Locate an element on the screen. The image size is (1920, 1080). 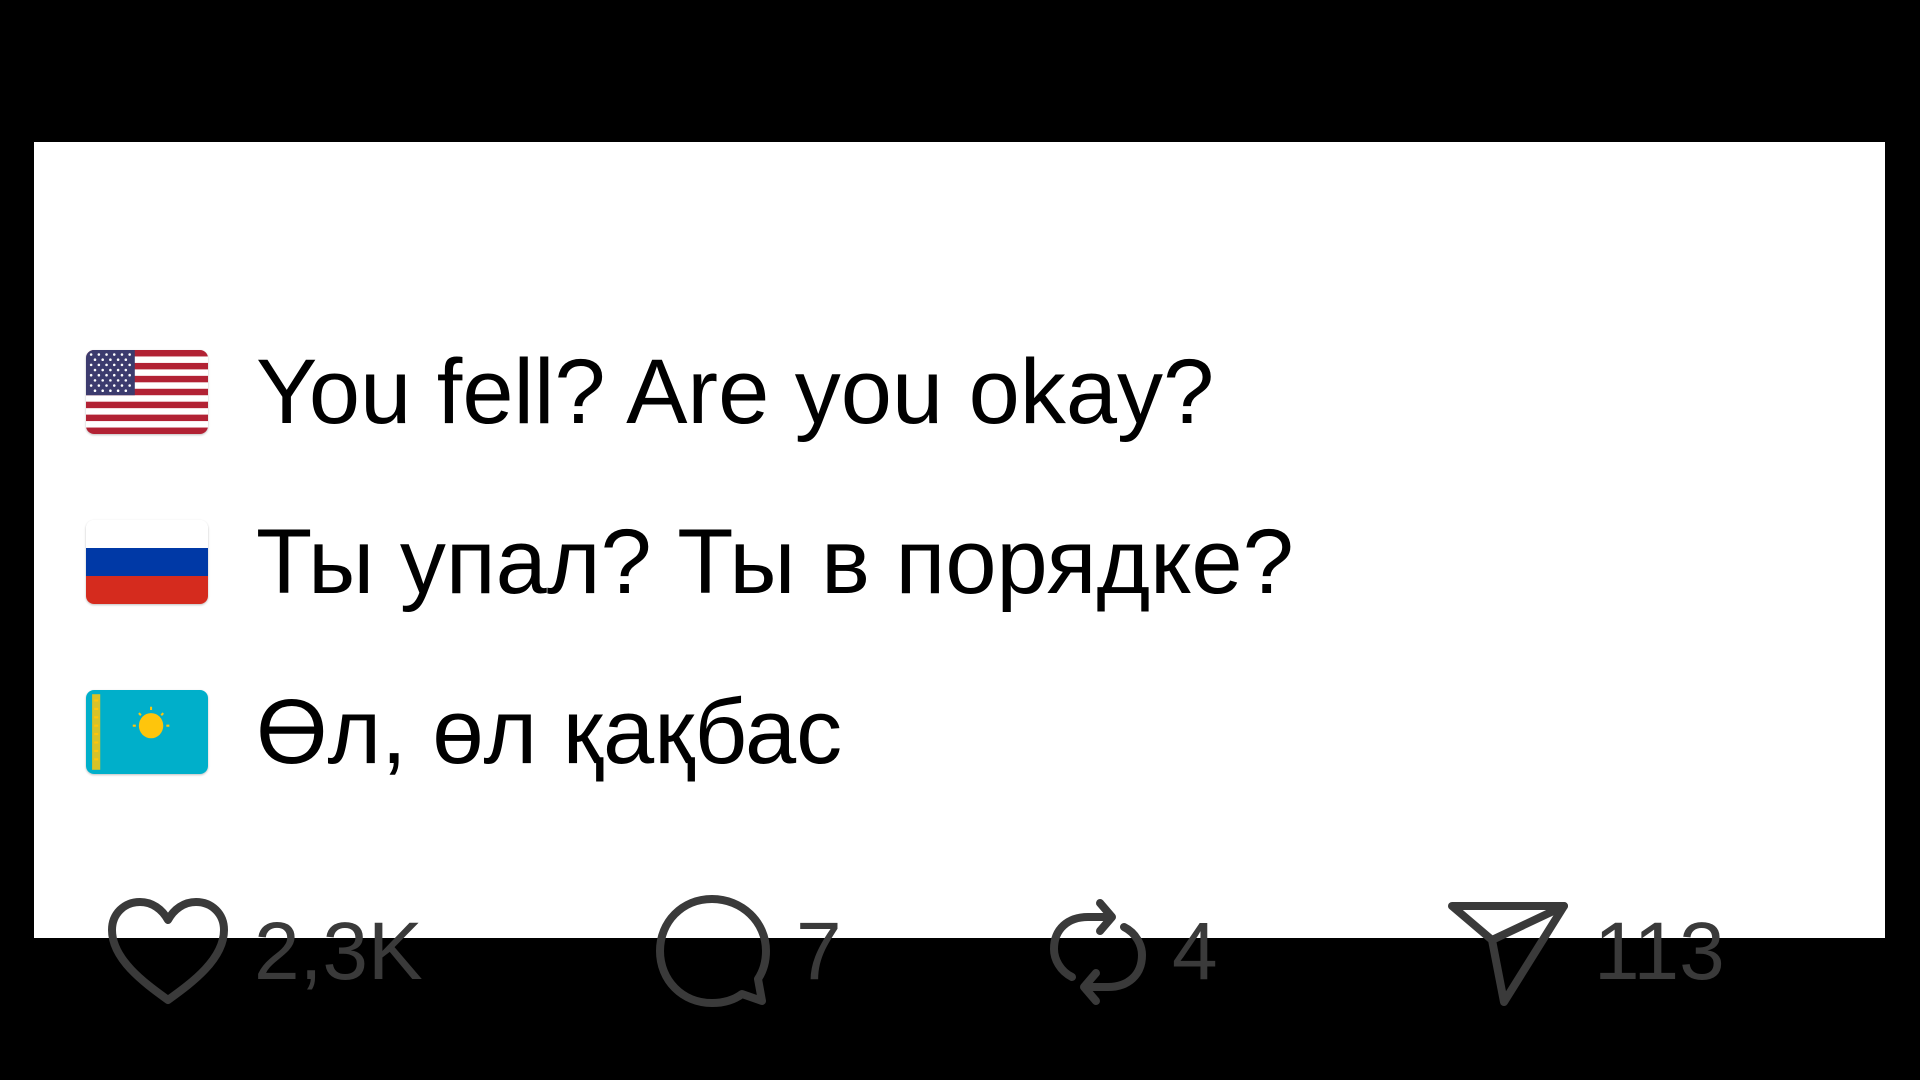
post-line-russian: Ты упал? Ты в порядке? is located at coordinates (690, 562).